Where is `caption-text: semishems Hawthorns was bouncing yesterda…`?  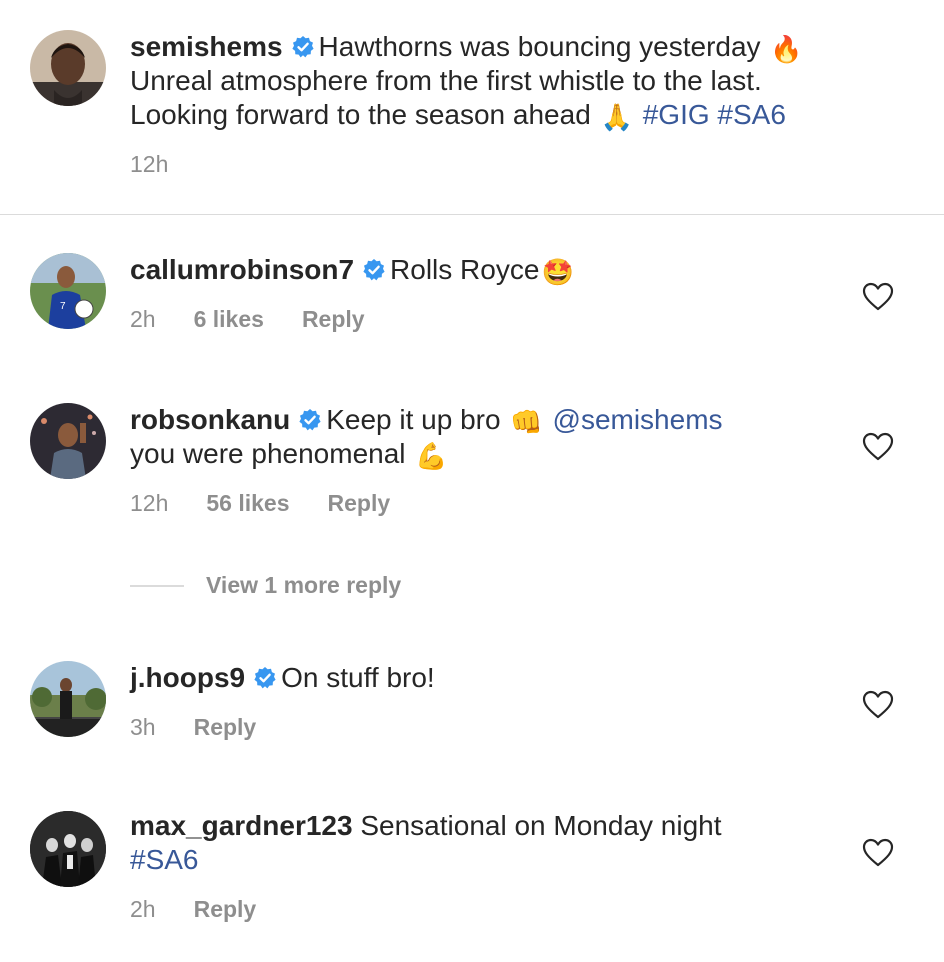
caption-text: semishems Hawthorns was bouncing yesterda… is located at coordinates (490, 81).